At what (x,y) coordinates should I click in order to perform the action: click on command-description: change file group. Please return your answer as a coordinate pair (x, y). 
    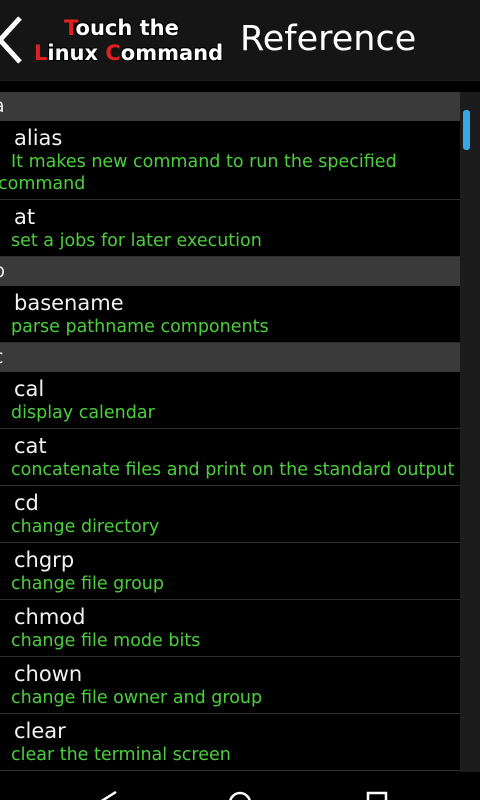
    Looking at the image, I should click on (88, 584).